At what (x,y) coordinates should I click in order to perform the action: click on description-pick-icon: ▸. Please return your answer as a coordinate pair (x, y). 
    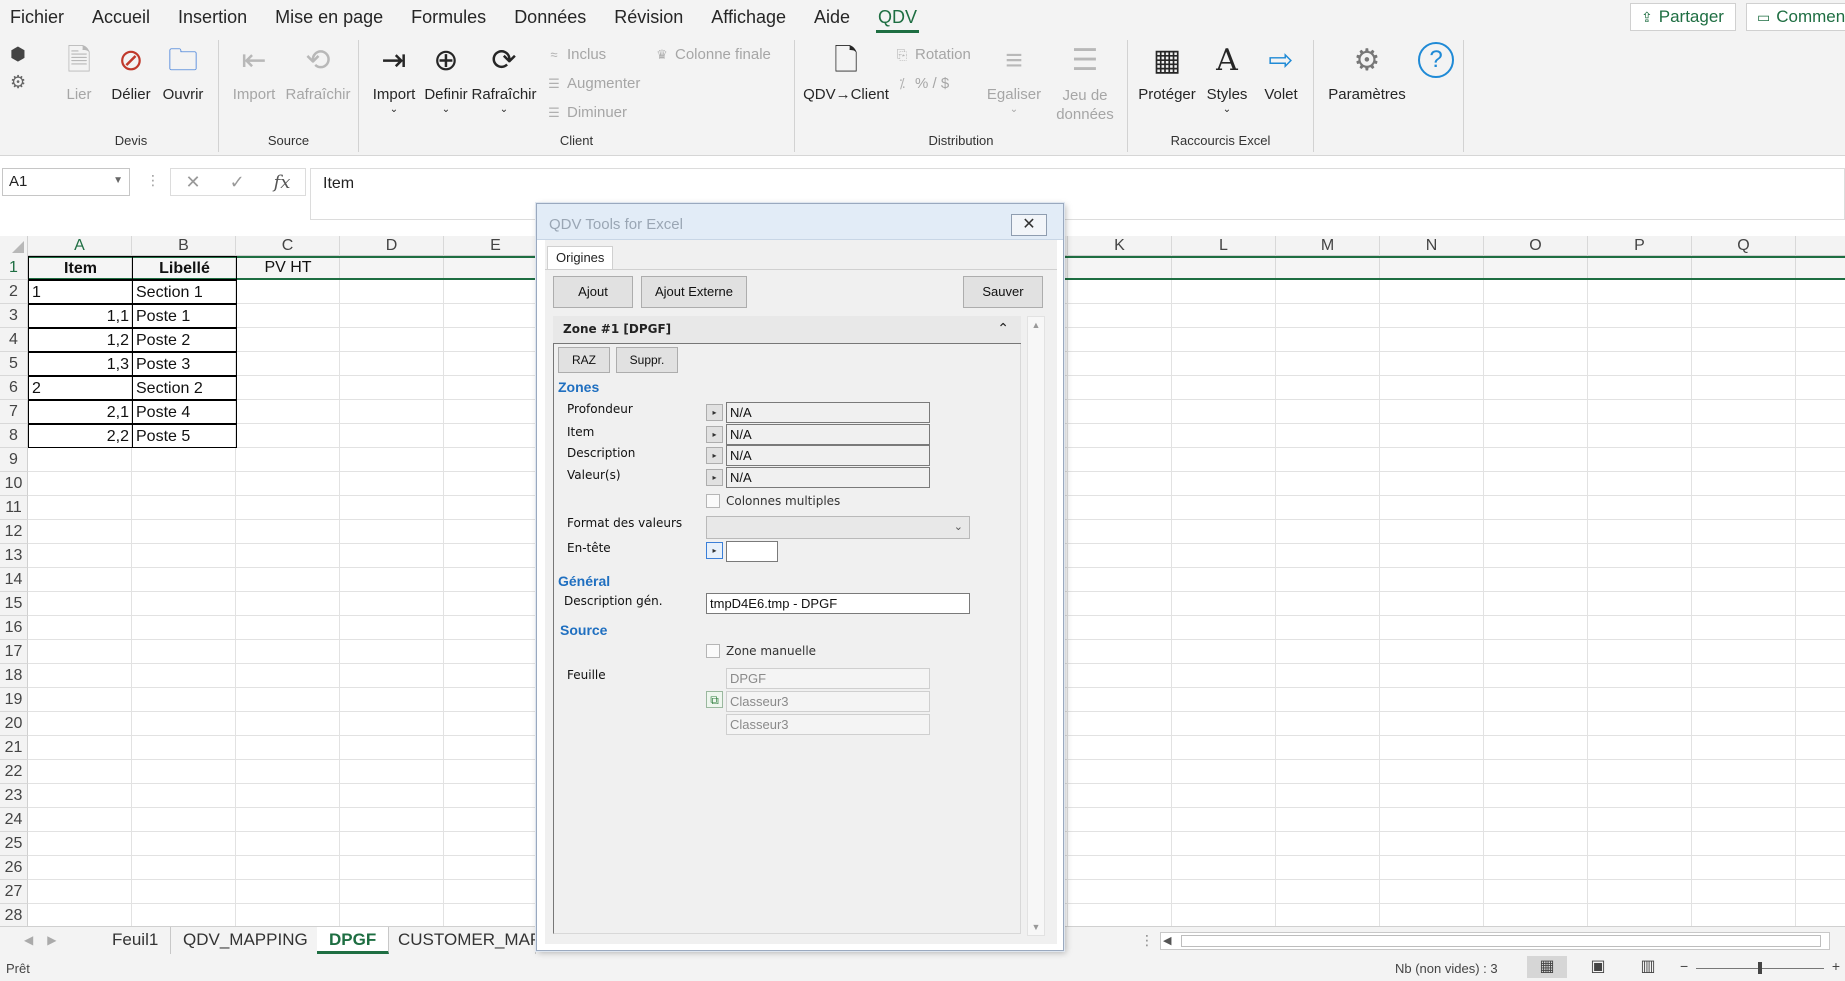
    Looking at the image, I should click on (714, 455).